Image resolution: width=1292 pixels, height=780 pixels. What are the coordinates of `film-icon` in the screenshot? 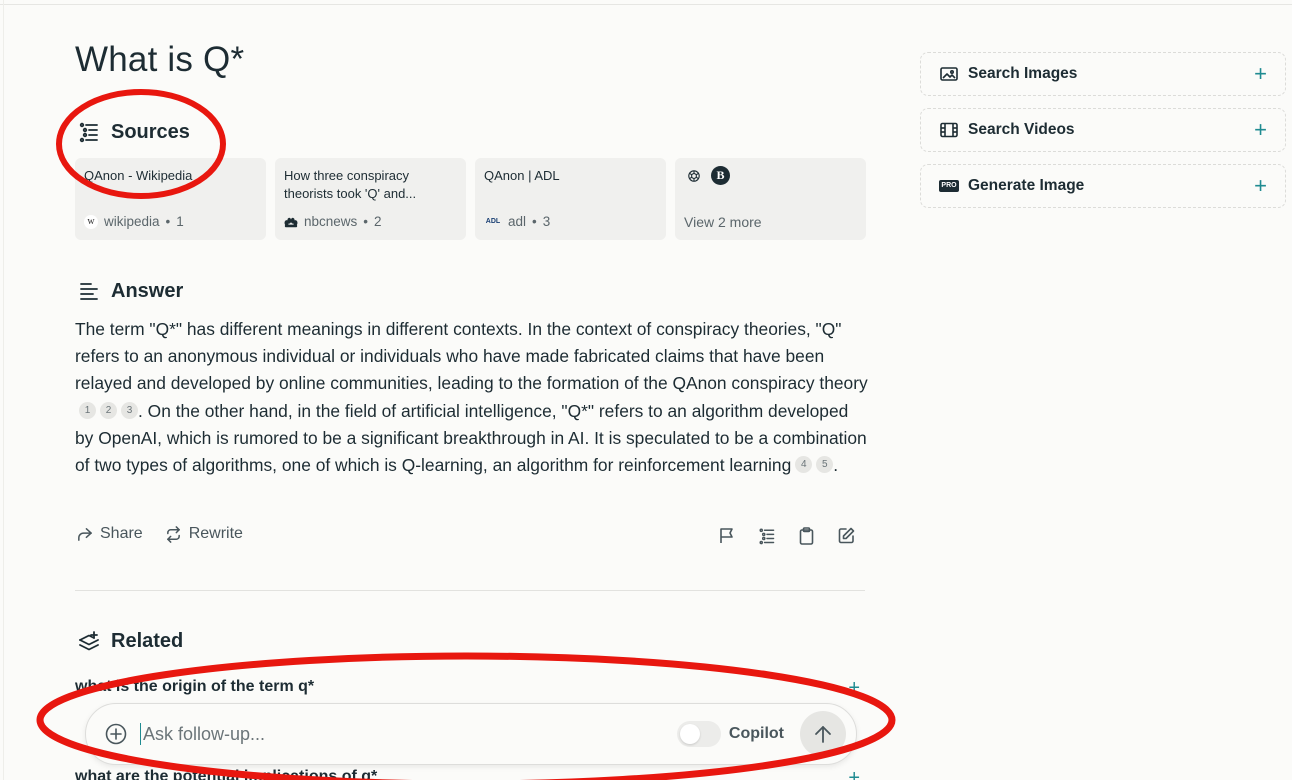 It's located at (949, 130).